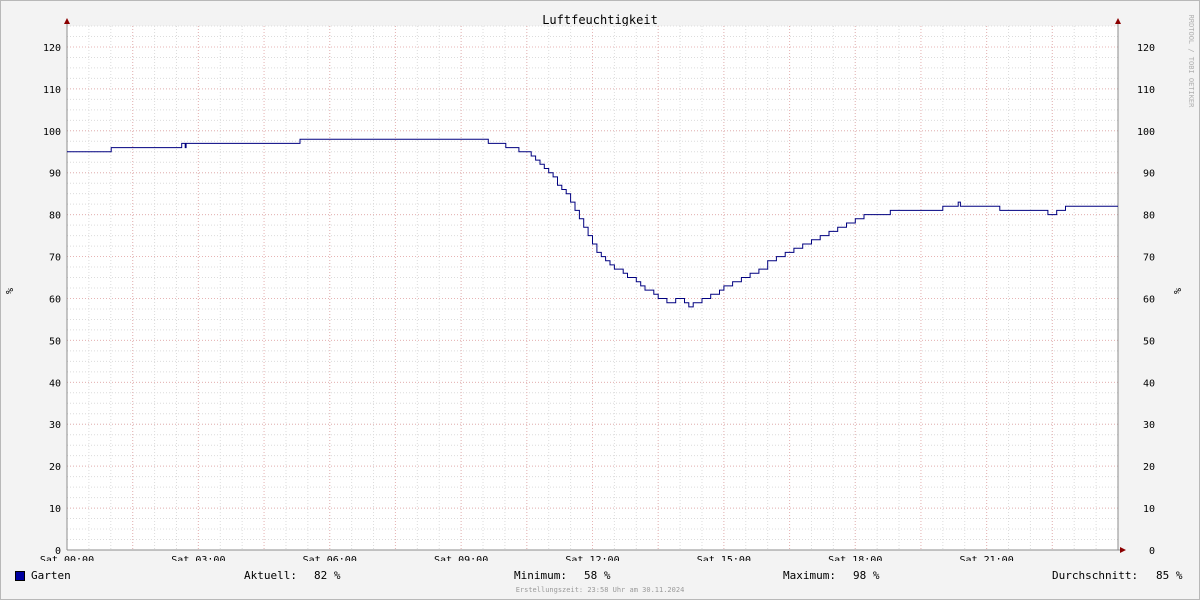 Image resolution: width=1200 pixels, height=600 pixels. What do you see at coordinates (52, 90) in the screenshot?
I see `y-tick-label-left: 110` at bounding box center [52, 90].